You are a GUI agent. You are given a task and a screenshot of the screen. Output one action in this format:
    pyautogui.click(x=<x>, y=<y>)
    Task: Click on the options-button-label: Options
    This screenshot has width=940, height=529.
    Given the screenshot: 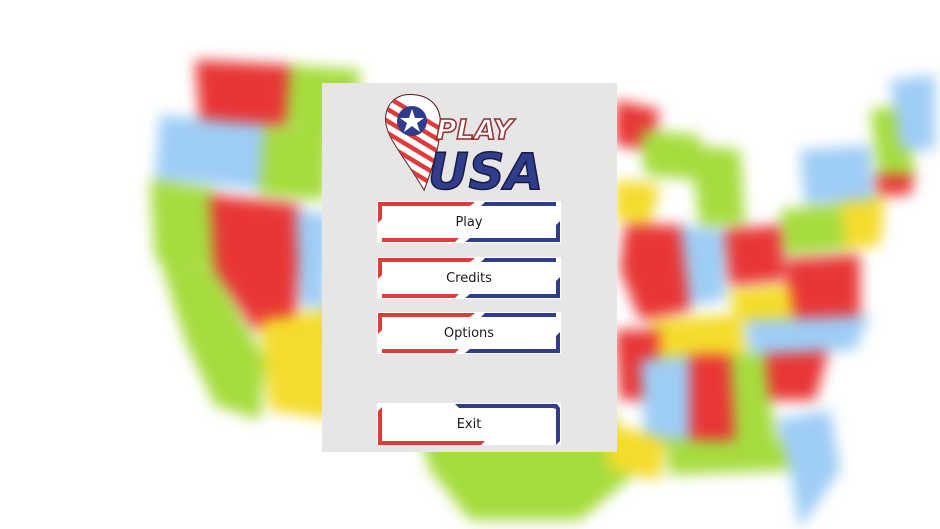 What is the action you would take?
    pyautogui.click(x=469, y=333)
    